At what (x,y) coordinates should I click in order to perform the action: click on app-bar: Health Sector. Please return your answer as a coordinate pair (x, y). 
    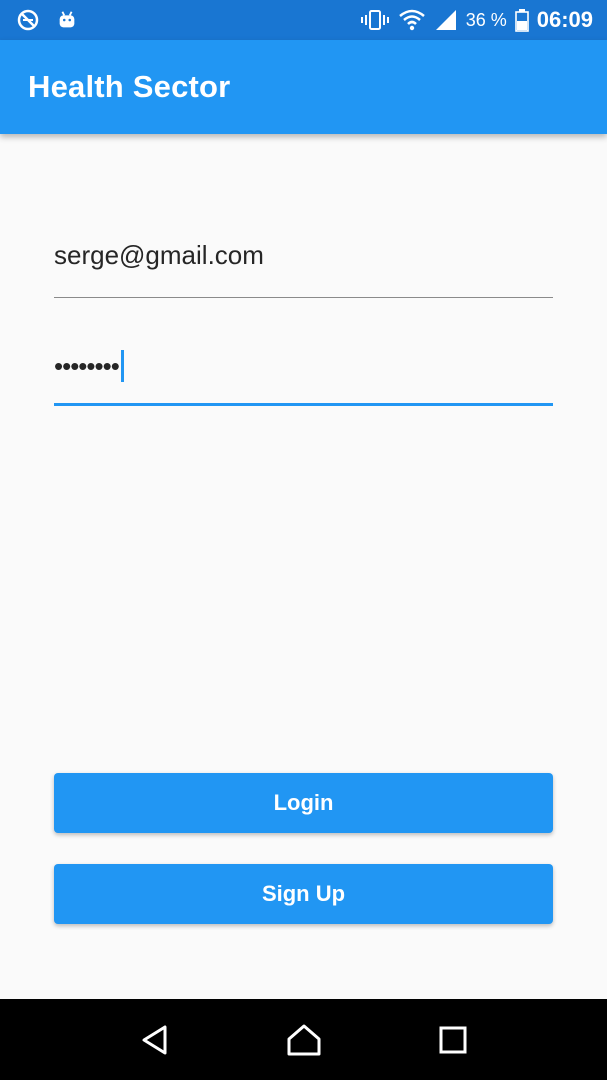
    Looking at the image, I should click on (303, 87).